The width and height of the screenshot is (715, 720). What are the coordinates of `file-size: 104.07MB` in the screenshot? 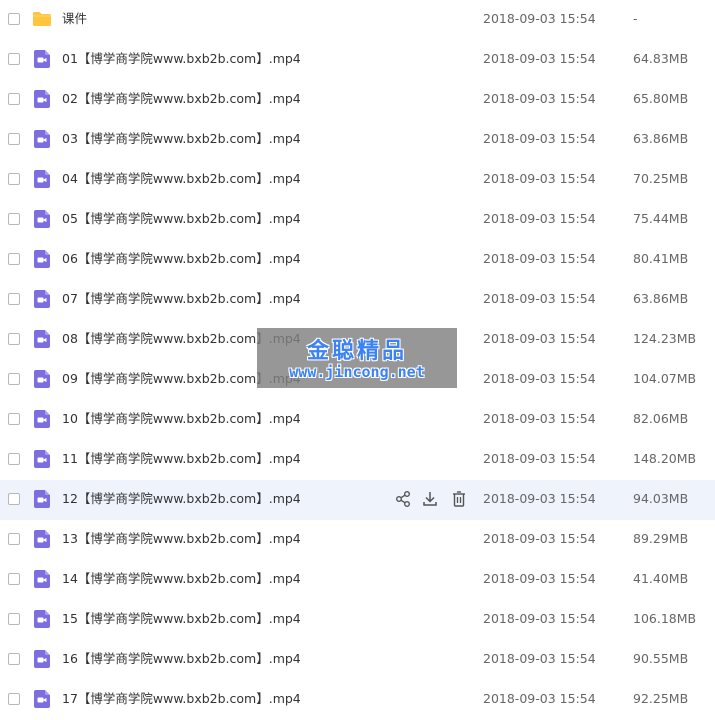 It's located at (665, 378).